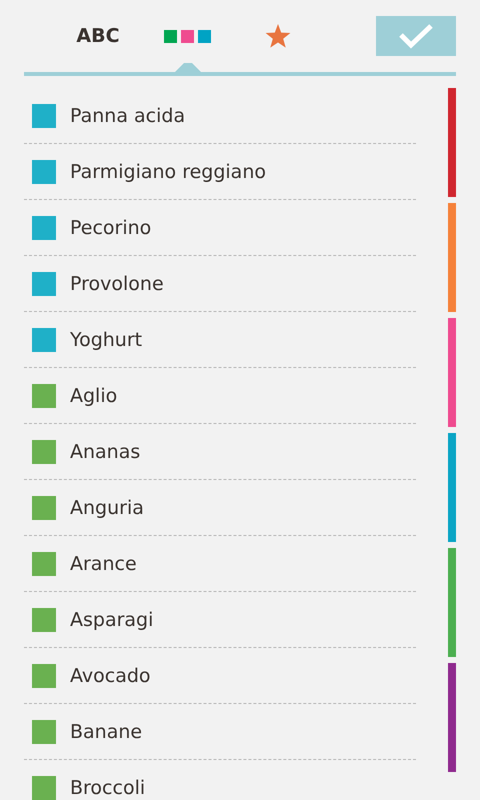  I want to click on list-item: Avocado, so click(220, 676).